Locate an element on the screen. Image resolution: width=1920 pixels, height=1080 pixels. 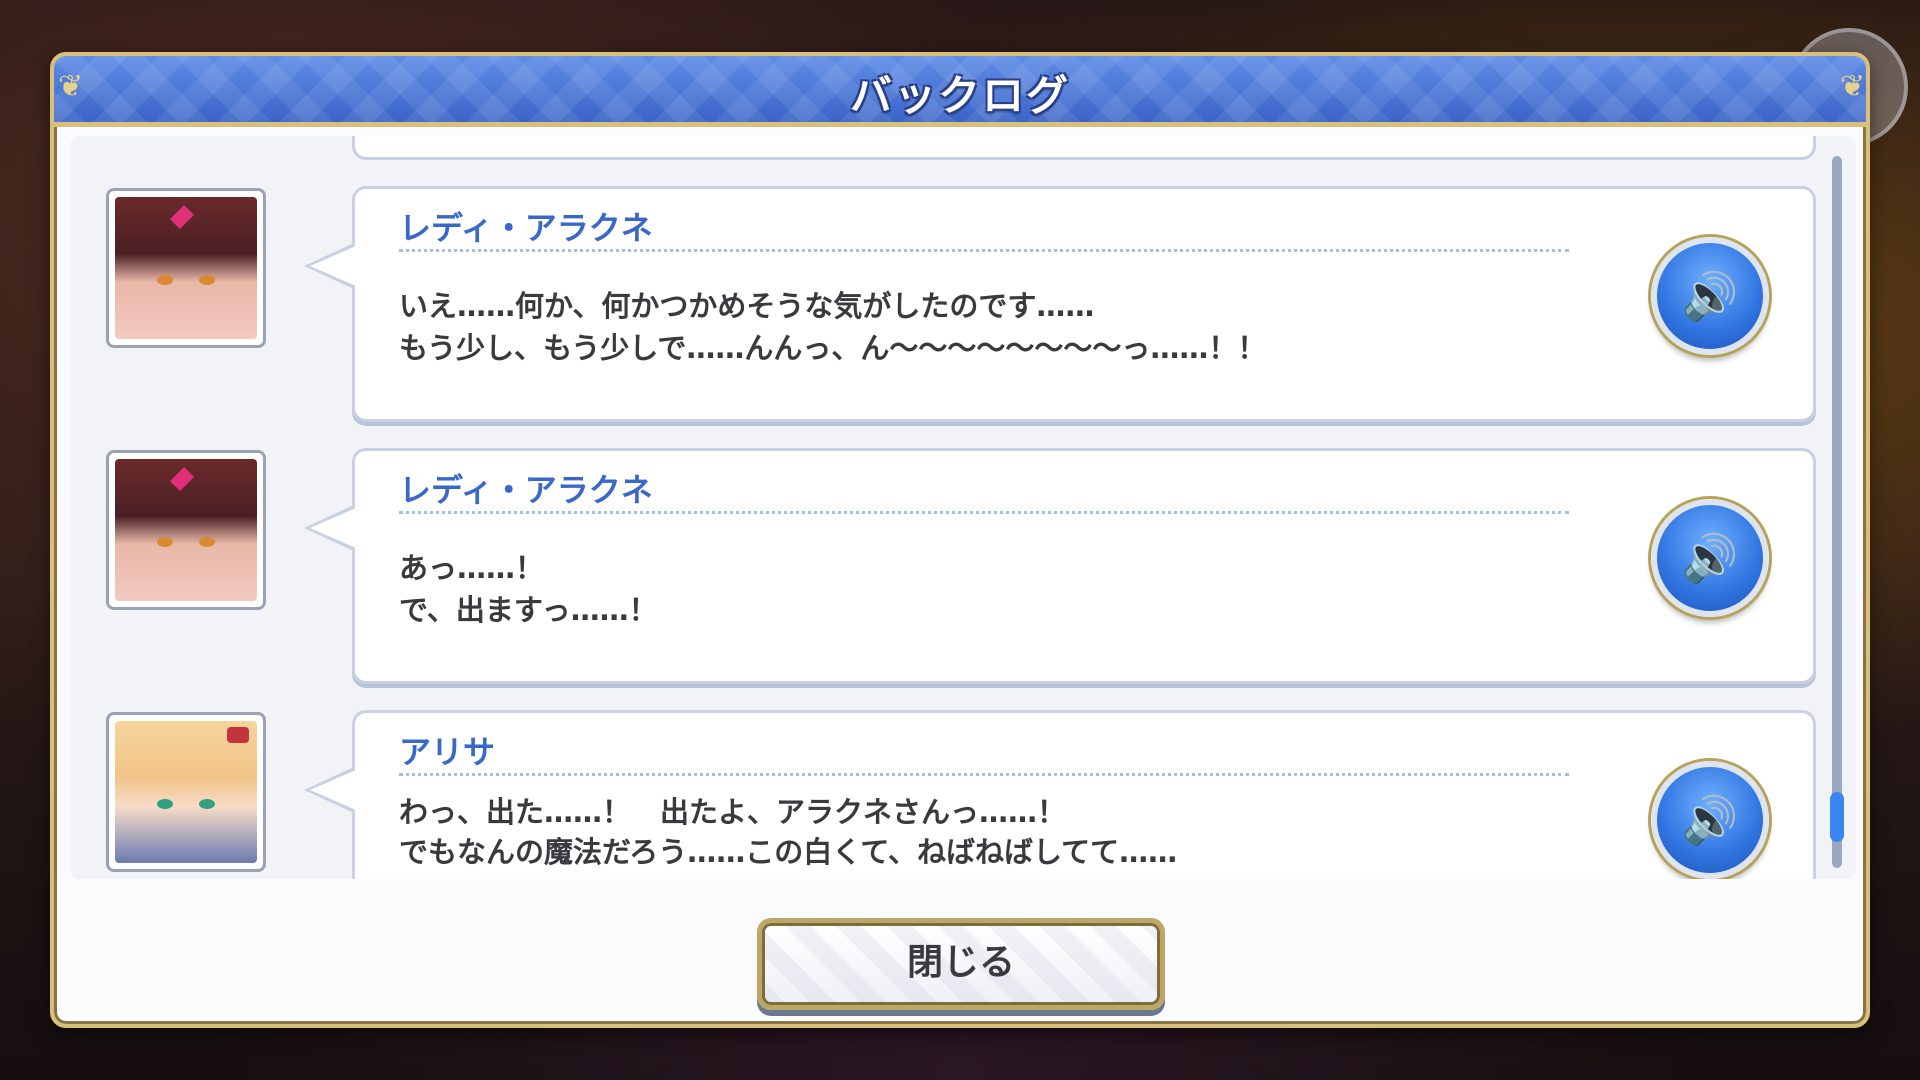
title-bar: ❦ バックログ ❦ is located at coordinates (960, 91).